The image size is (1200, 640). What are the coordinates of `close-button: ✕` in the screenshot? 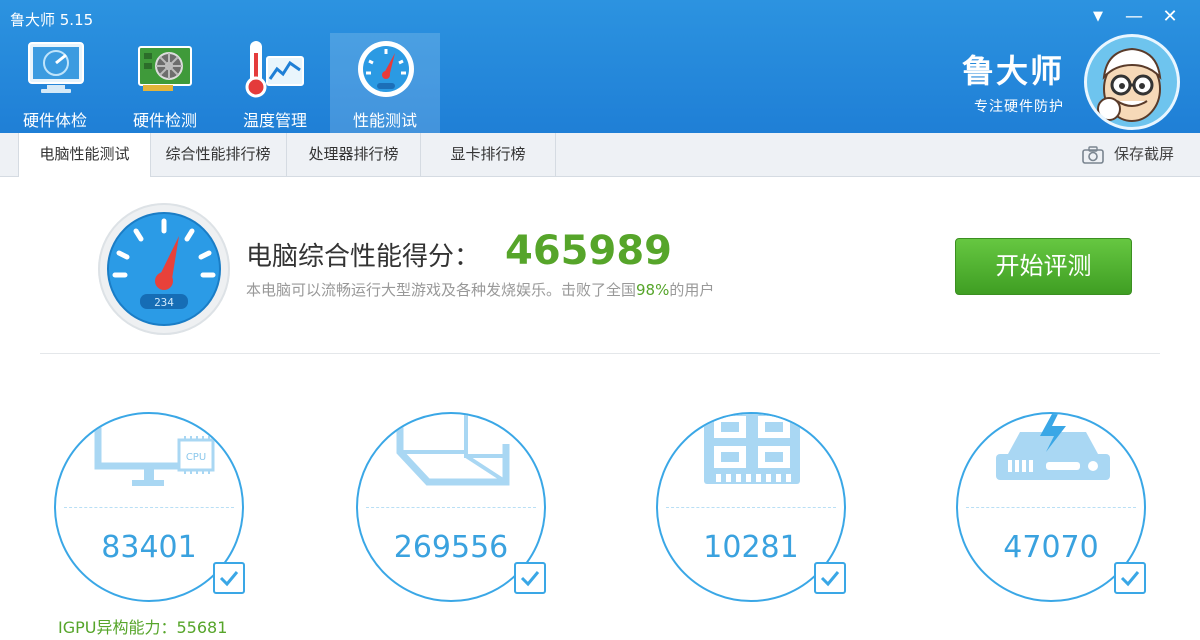 It's located at (1170, 17).